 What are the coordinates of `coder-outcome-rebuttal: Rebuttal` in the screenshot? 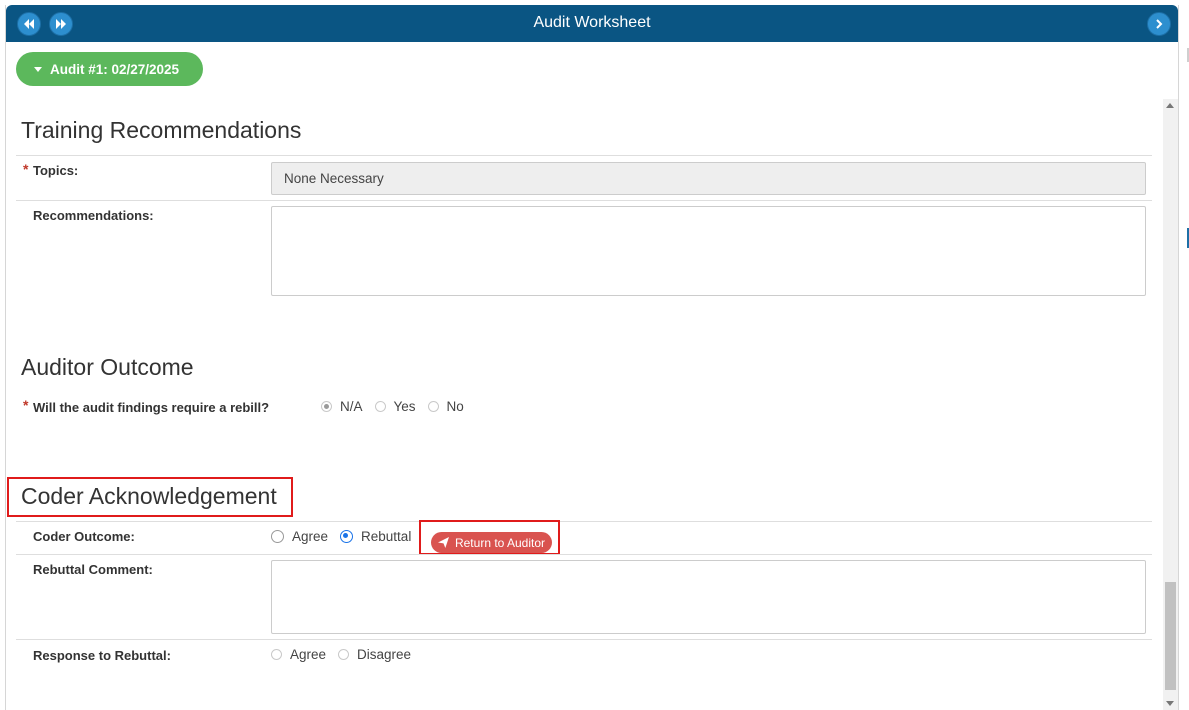 It's located at (375, 536).